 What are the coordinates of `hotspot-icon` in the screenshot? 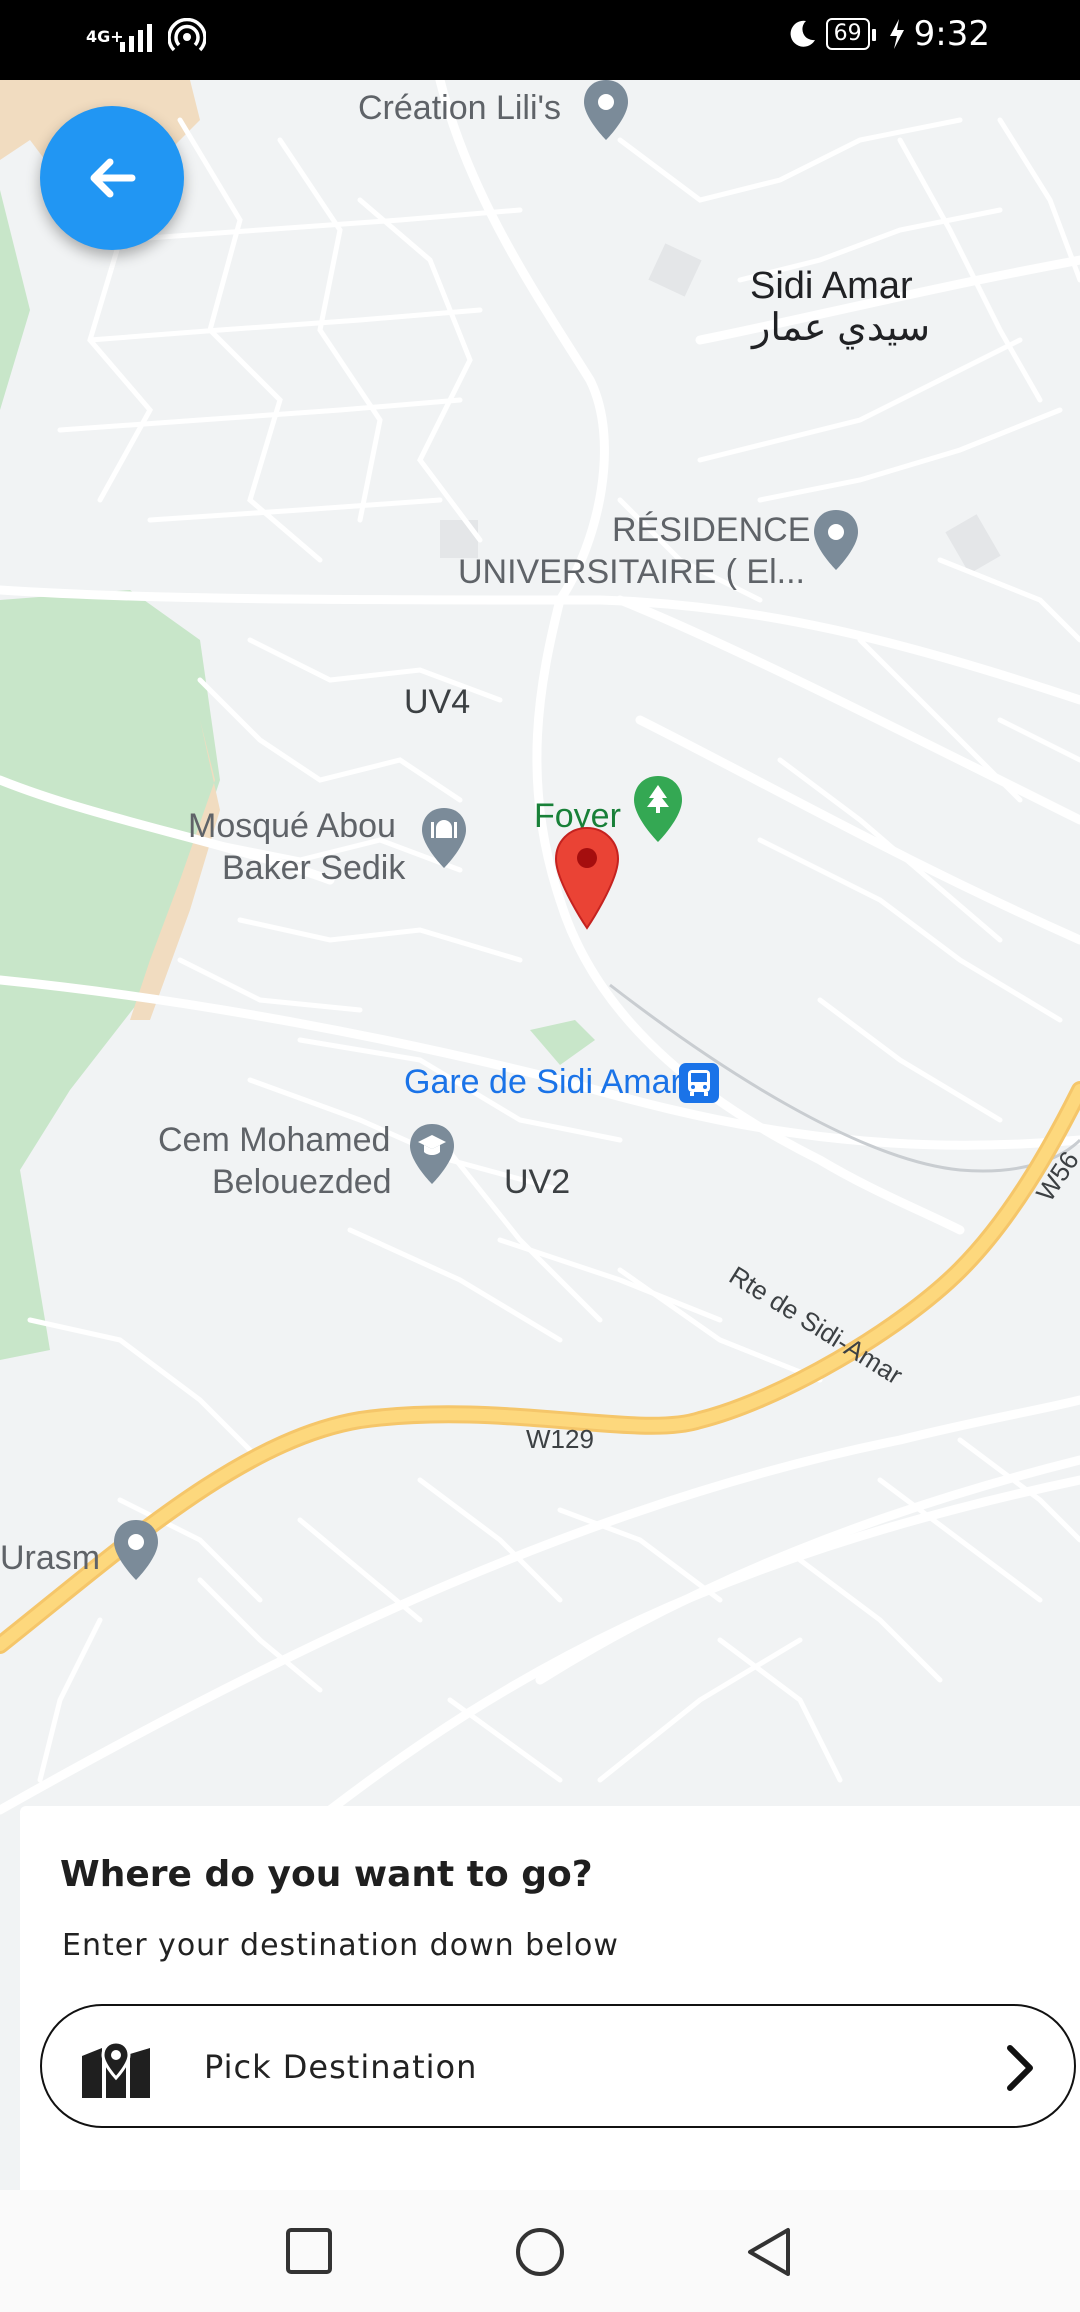 It's located at (187, 35).